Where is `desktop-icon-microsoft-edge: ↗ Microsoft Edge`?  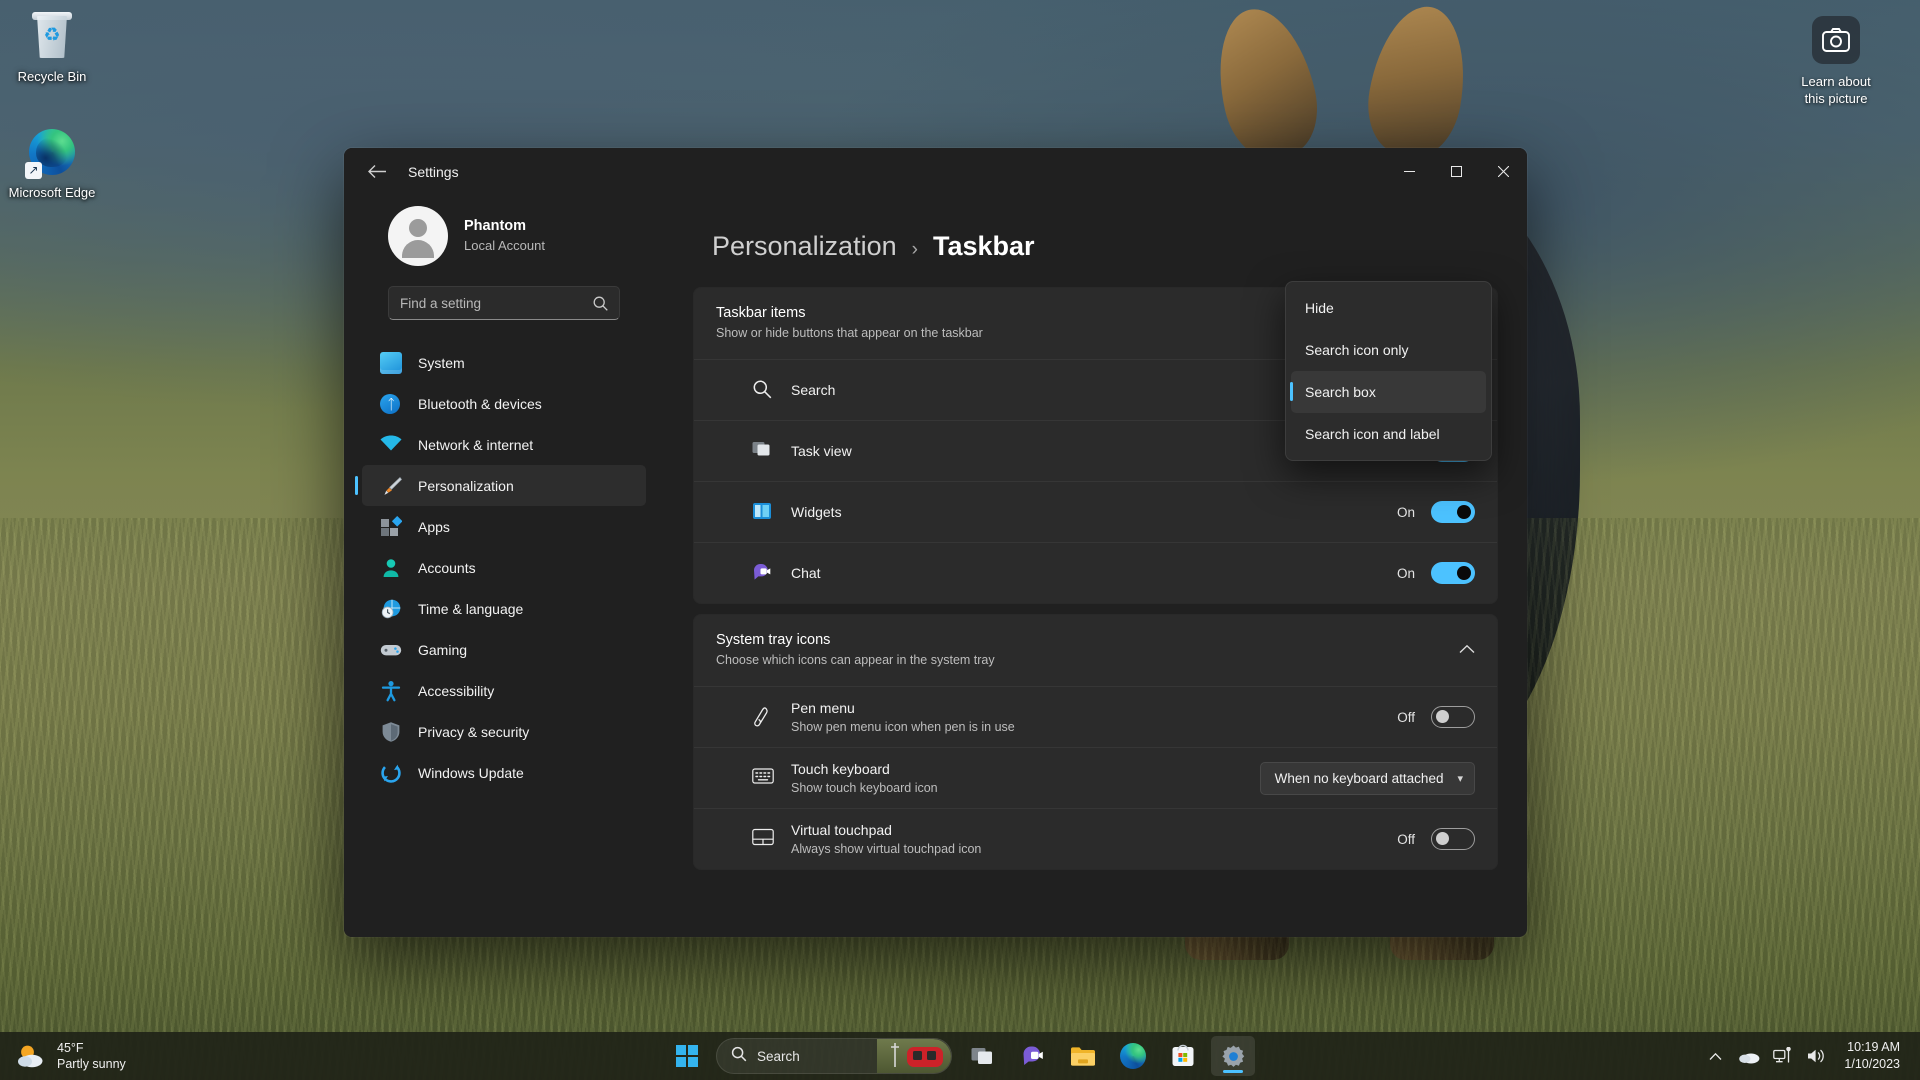
desktop-icon-microsoft-edge: ↗ Microsoft Edge is located at coordinates (52, 163).